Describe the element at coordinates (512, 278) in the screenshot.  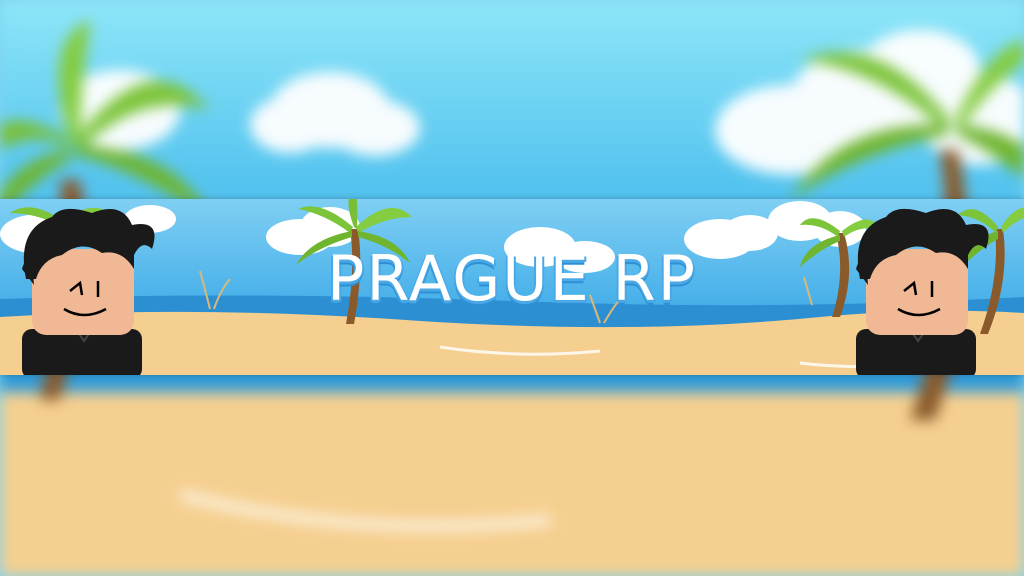
I see `banner-title: PRAGUE RP` at that location.